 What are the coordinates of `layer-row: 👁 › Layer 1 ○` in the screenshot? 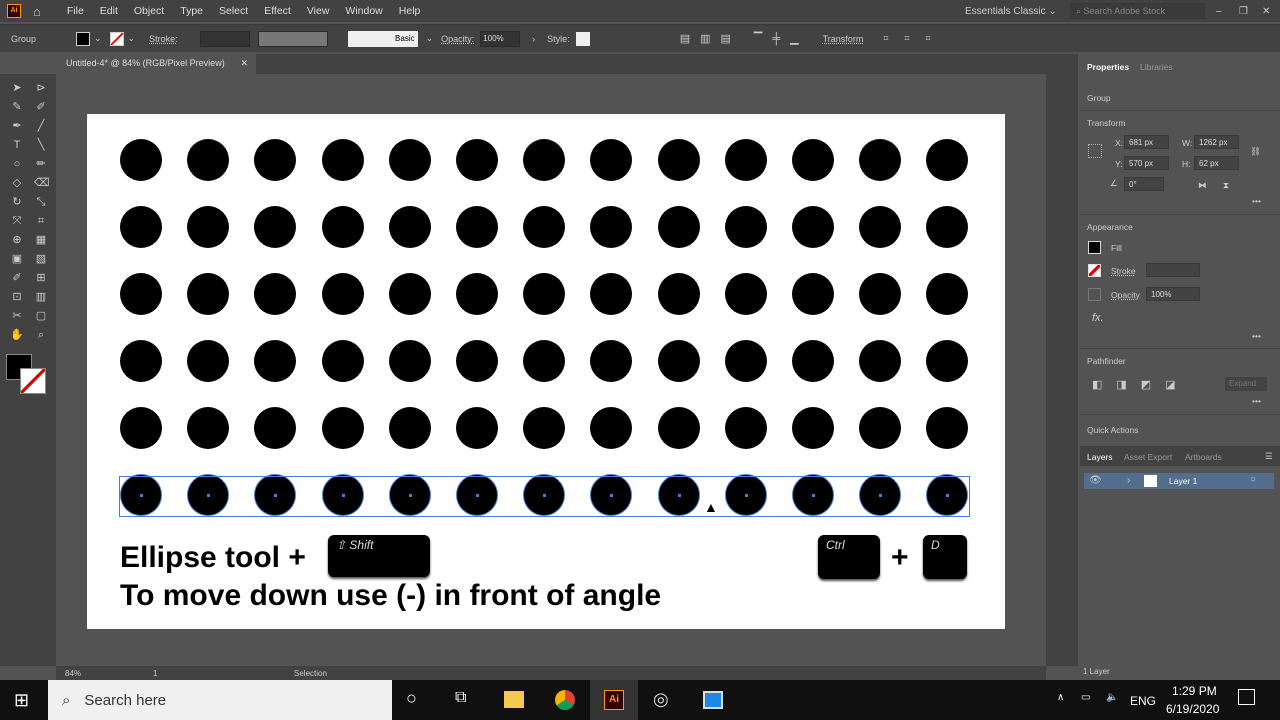 It's located at (1179, 481).